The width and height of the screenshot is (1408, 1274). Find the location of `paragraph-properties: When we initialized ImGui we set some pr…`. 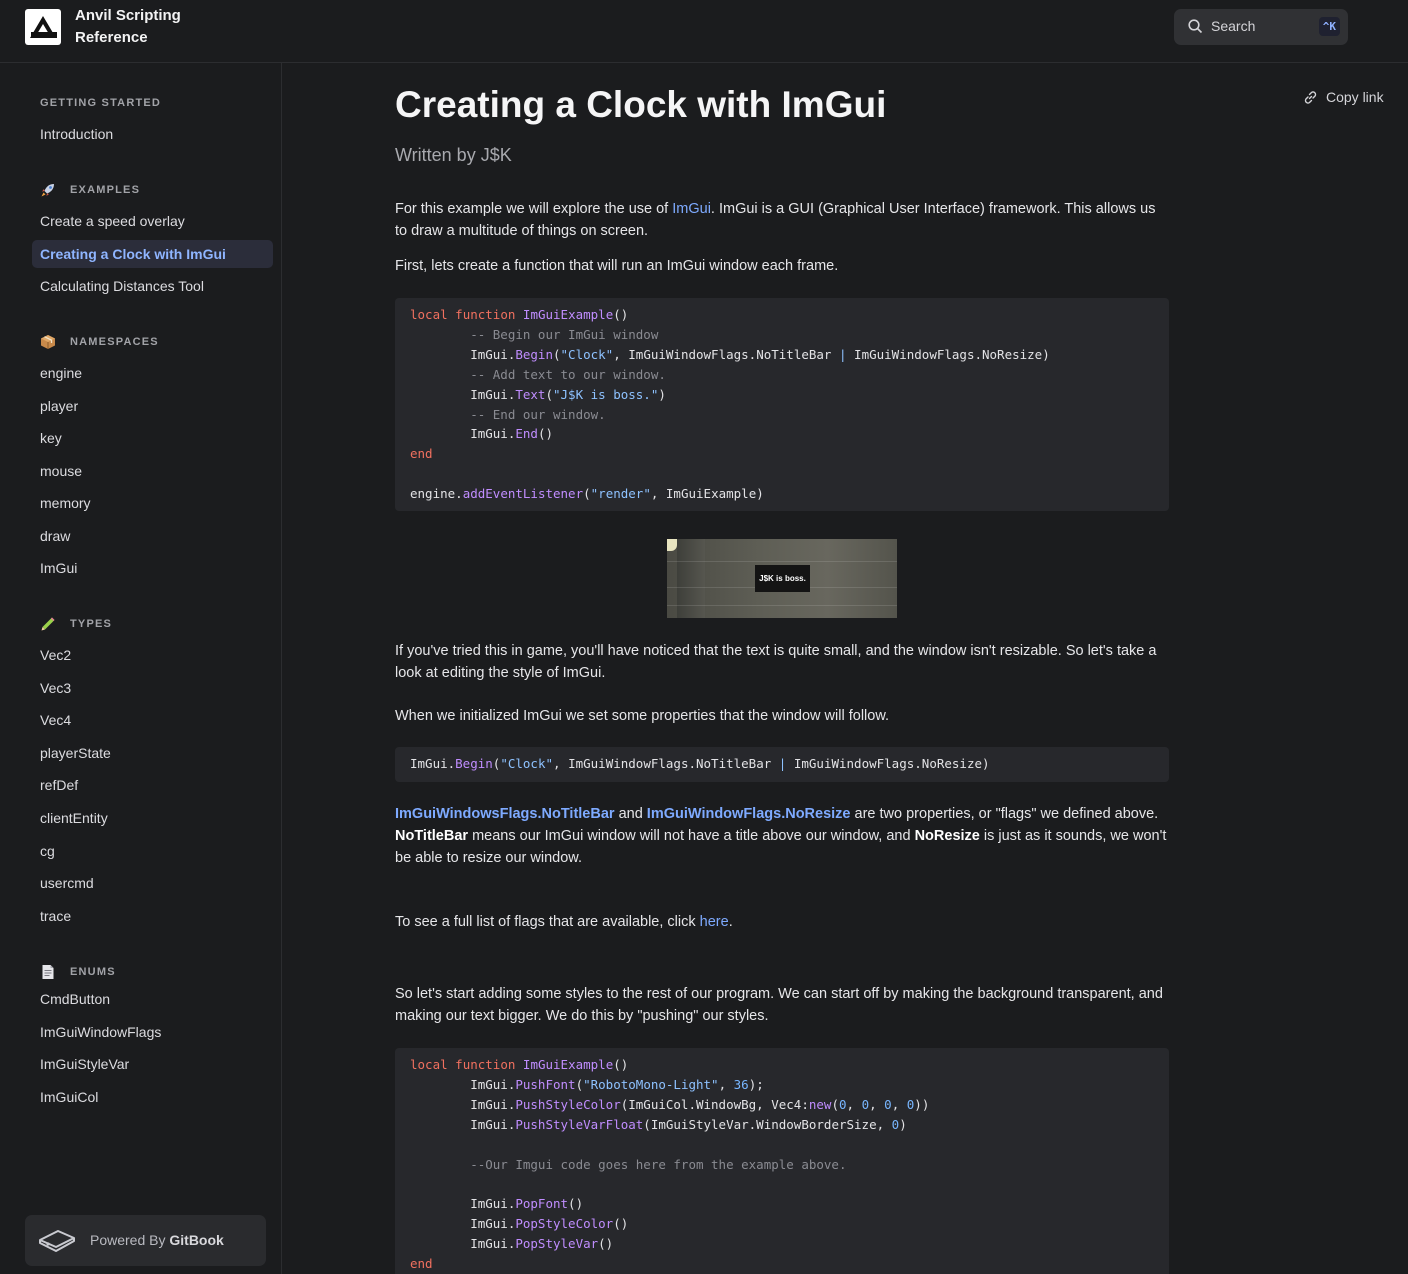

paragraph-properties: When we initialized ImGui we set some pr… is located at coordinates (642, 716).